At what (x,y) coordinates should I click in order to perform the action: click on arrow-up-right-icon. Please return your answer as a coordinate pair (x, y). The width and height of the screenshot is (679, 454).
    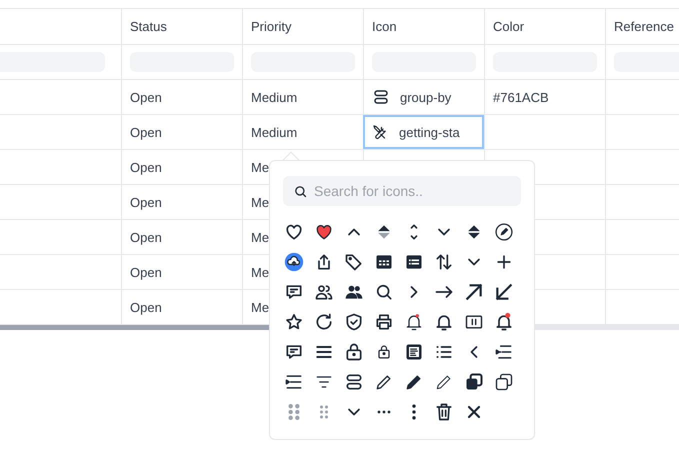
    Looking at the image, I should click on (474, 292).